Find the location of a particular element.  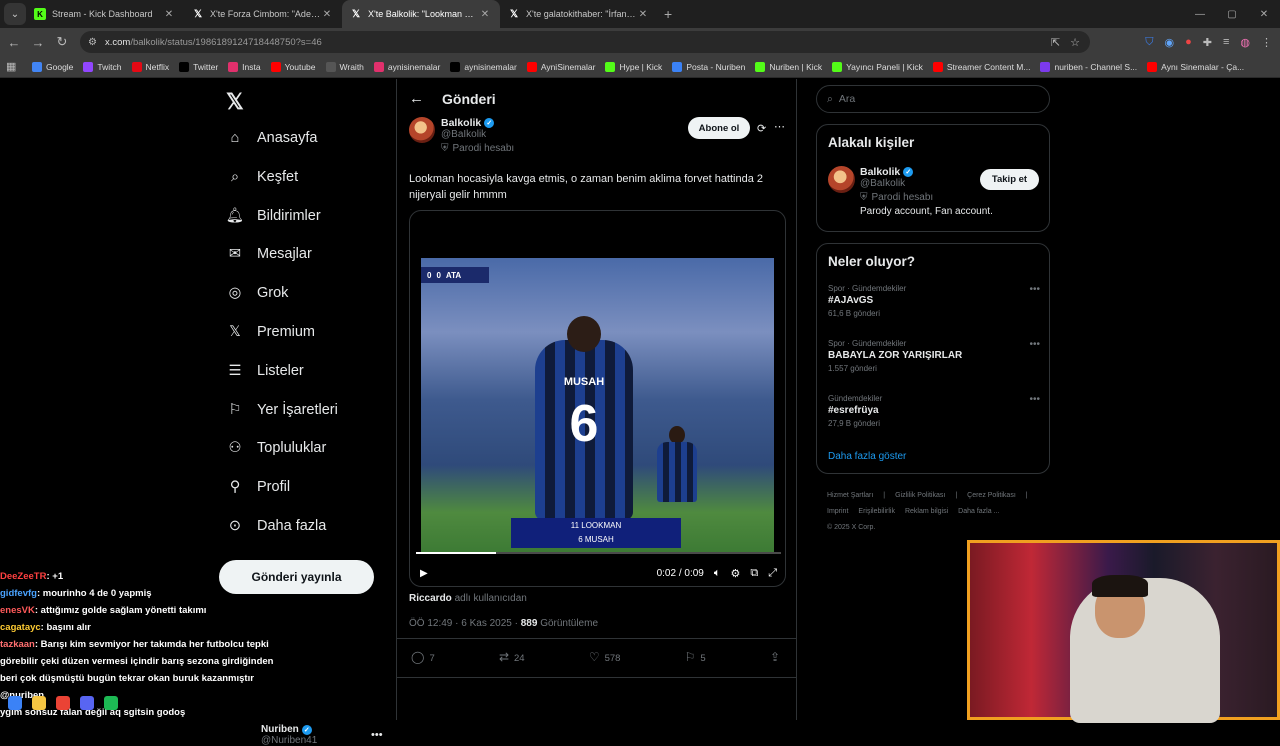

sidebar-item-daha-fazla: ⊙ Daha fazla is located at coordinates (276, 526).